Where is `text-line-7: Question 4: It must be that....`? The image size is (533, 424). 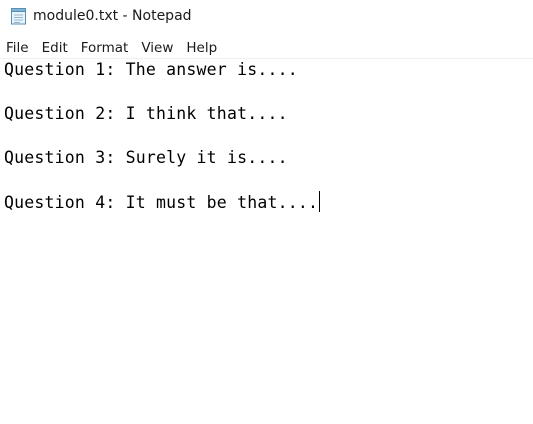 text-line-7: Question 4: It must be that.... is located at coordinates (162, 202).